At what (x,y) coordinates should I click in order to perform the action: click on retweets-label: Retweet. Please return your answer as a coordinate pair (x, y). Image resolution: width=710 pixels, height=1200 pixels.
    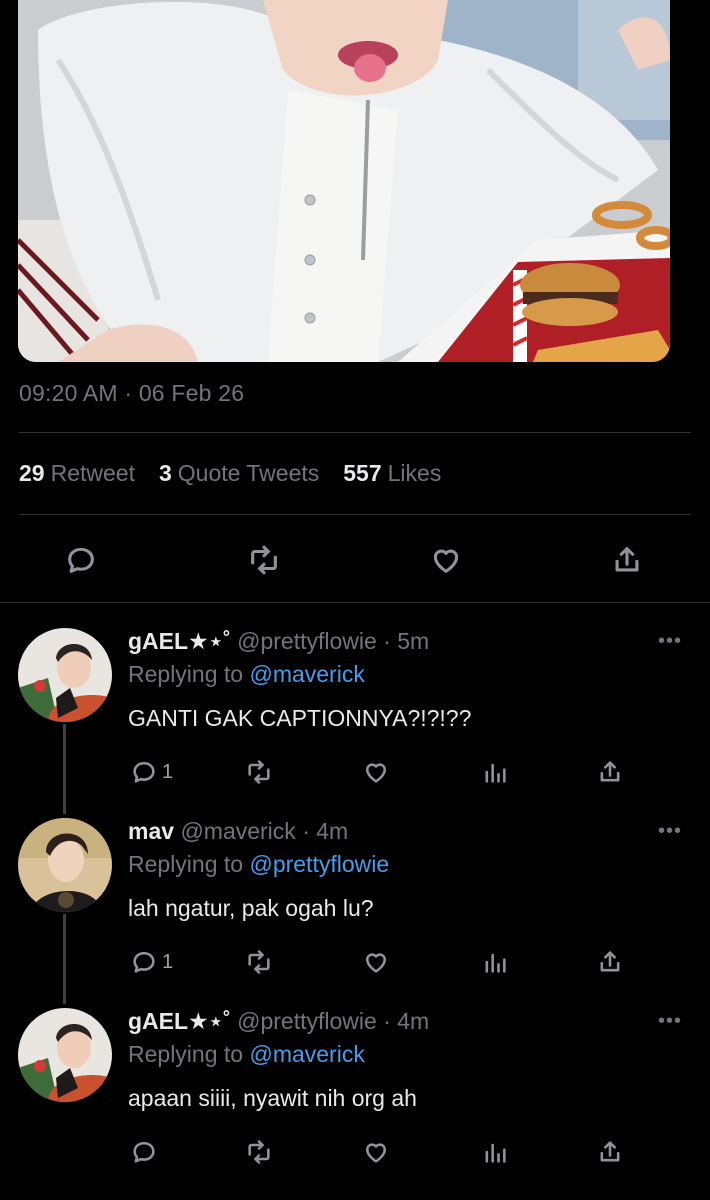
    Looking at the image, I should click on (92, 473).